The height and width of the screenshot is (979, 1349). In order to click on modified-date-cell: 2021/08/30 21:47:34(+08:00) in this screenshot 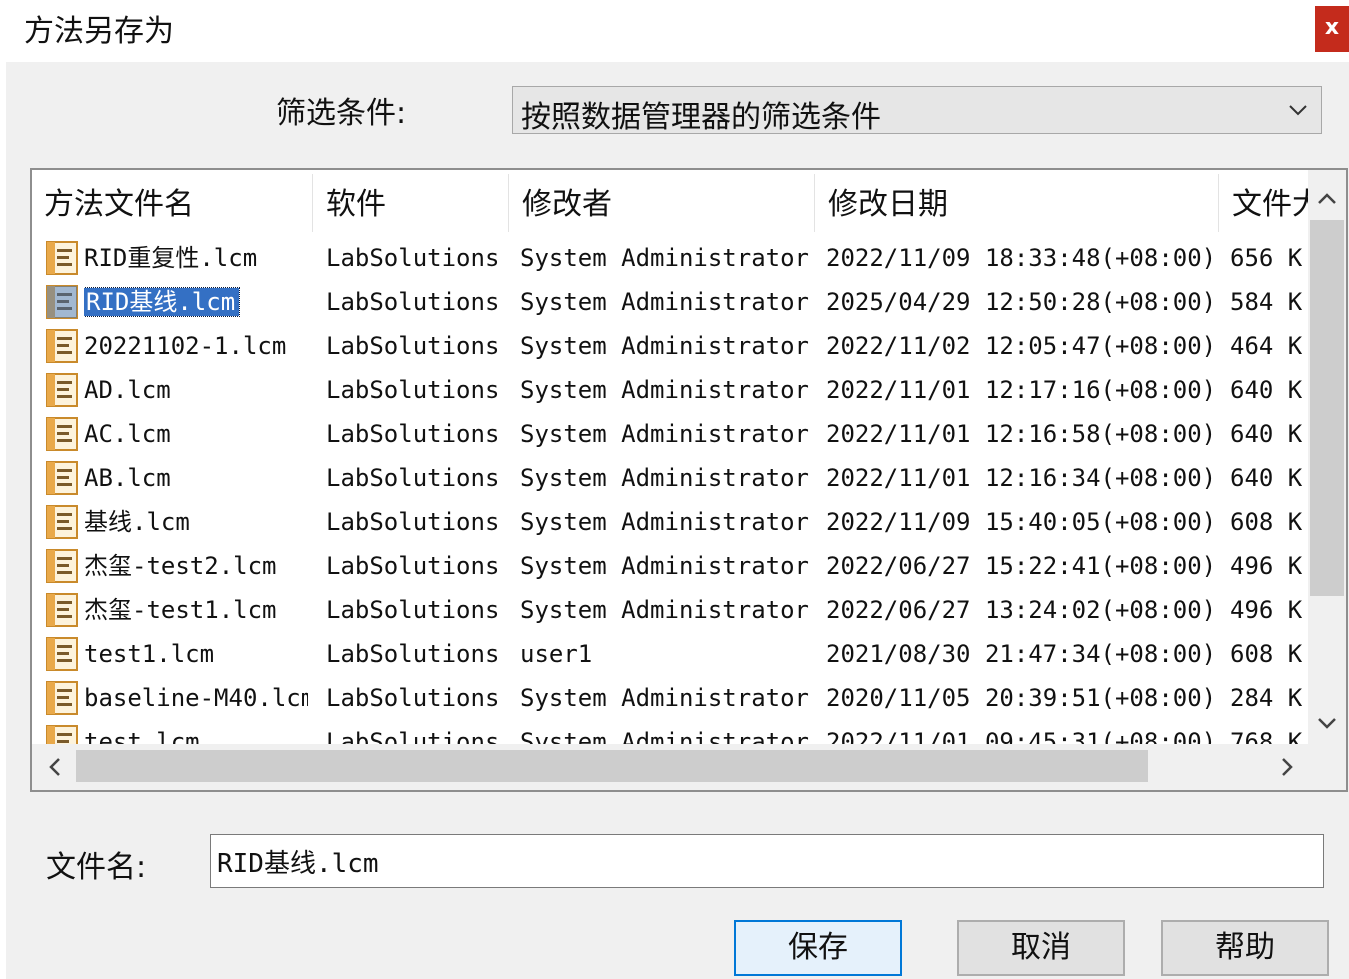, I will do `click(1028, 654)`.